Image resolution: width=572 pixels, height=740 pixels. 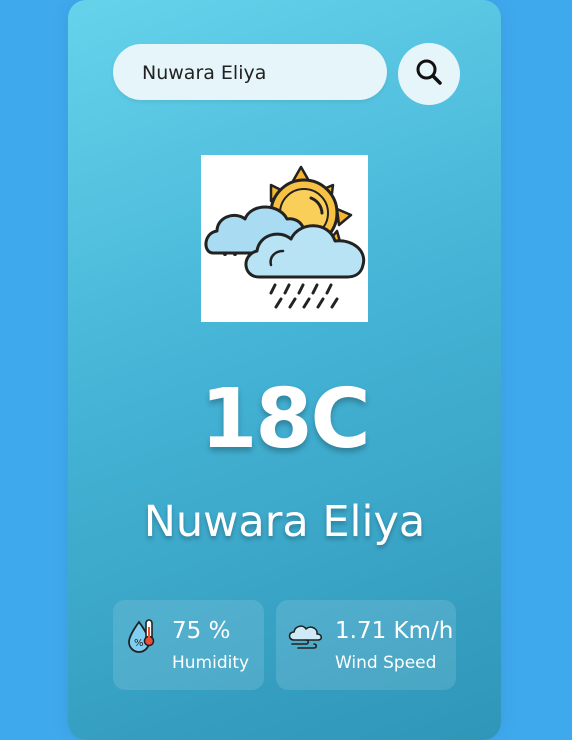 What do you see at coordinates (394, 631) in the screenshot?
I see `wind-value: 1.71 Km/h` at bounding box center [394, 631].